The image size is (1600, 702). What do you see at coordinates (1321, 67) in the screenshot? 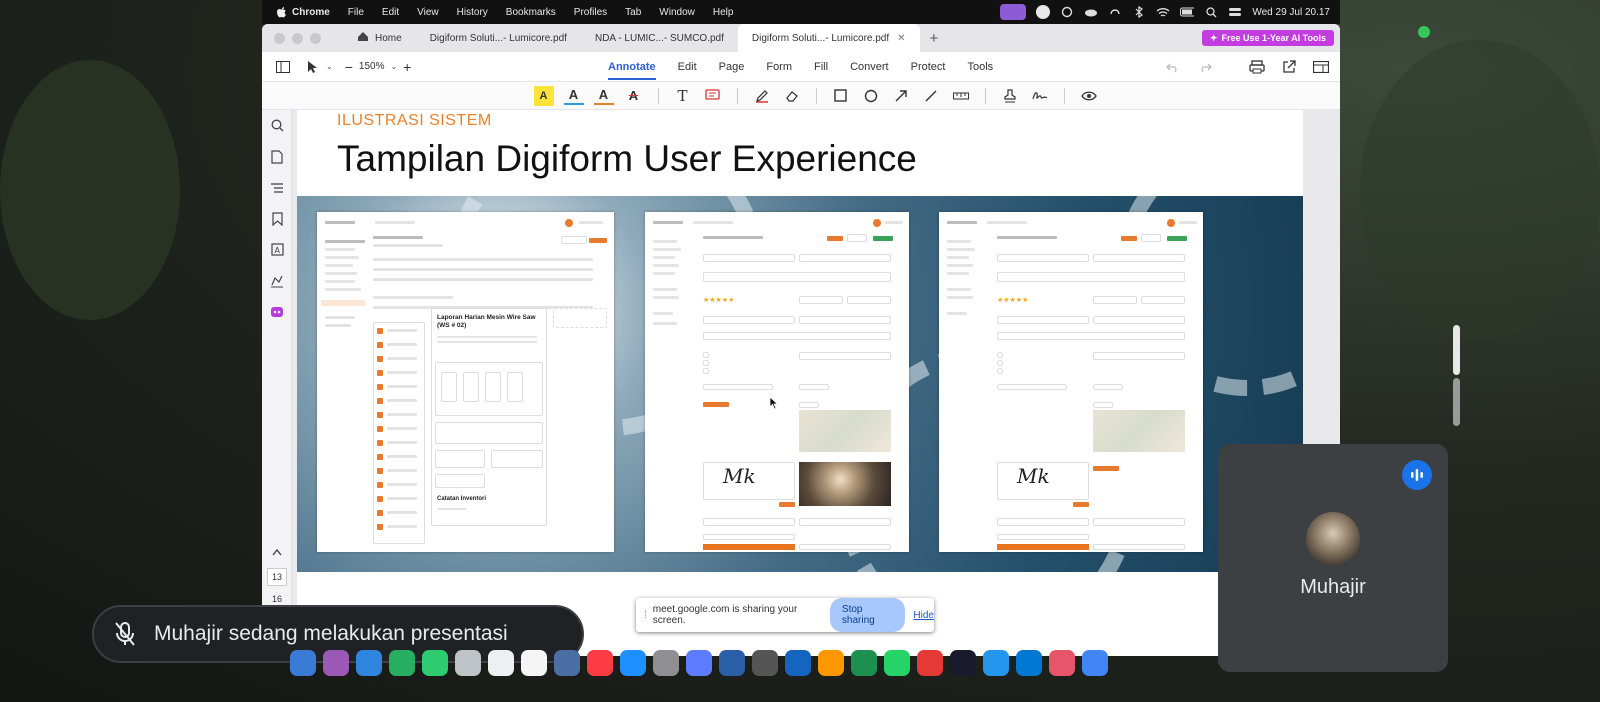
I see `layout-icon` at bounding box center [1321, 67].